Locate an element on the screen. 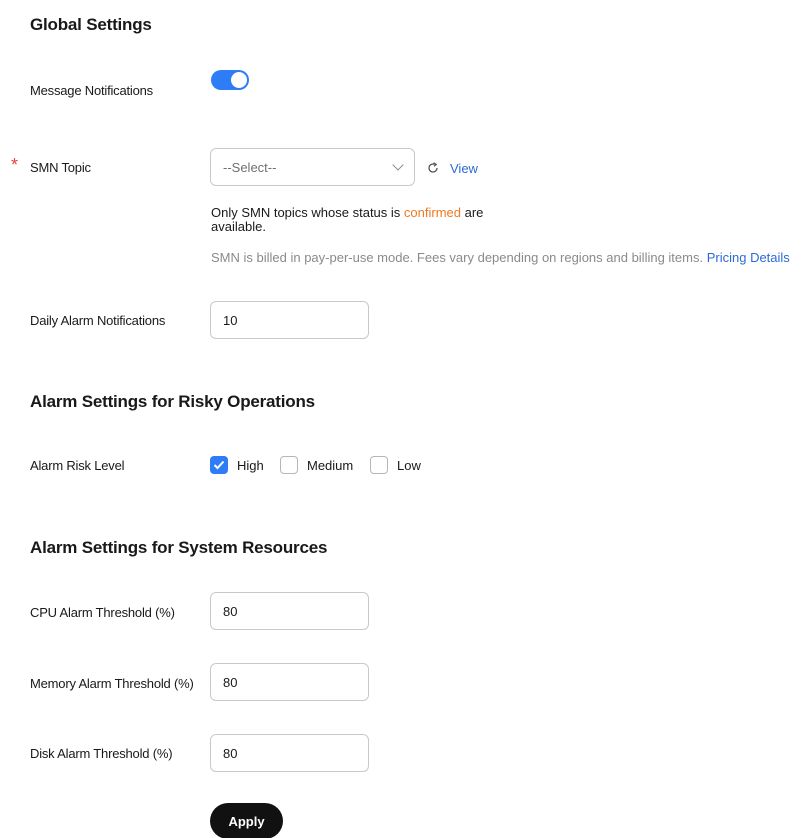 The height and width of the screenshot is (838, 808). apply-button: Apply is located at coordinates (246, 820).